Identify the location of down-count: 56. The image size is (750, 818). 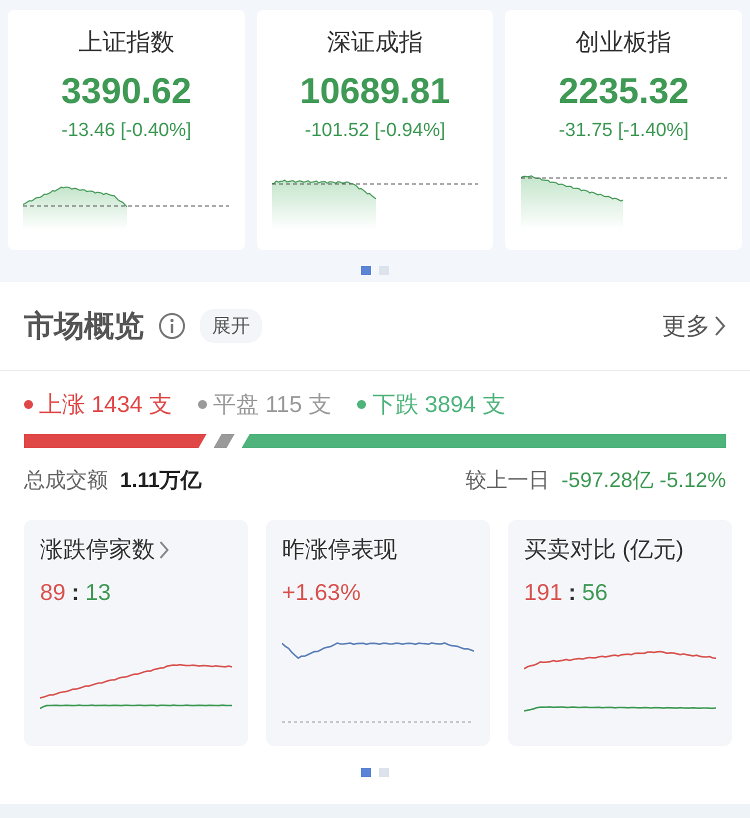
(595, 592).